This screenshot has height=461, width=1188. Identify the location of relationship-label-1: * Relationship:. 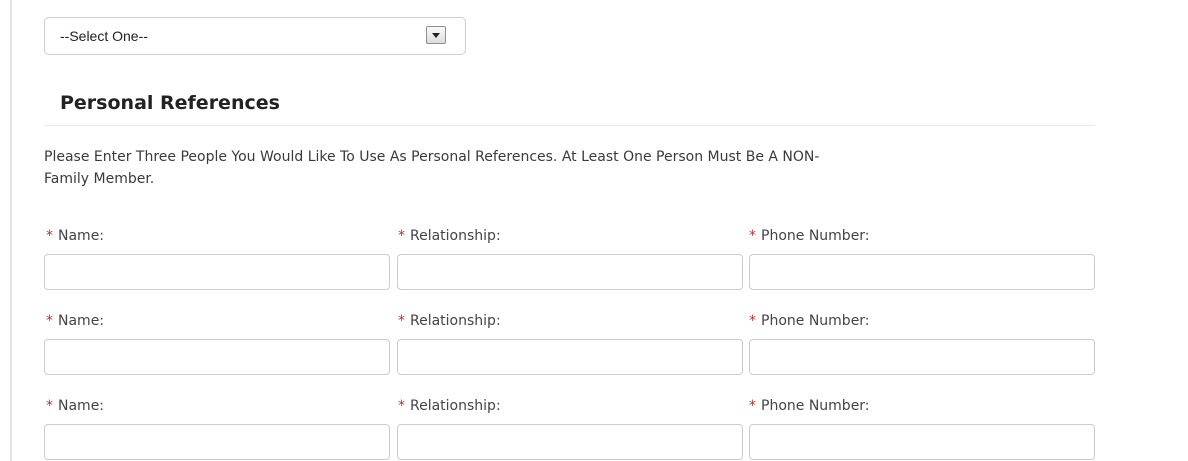
(449, 236).